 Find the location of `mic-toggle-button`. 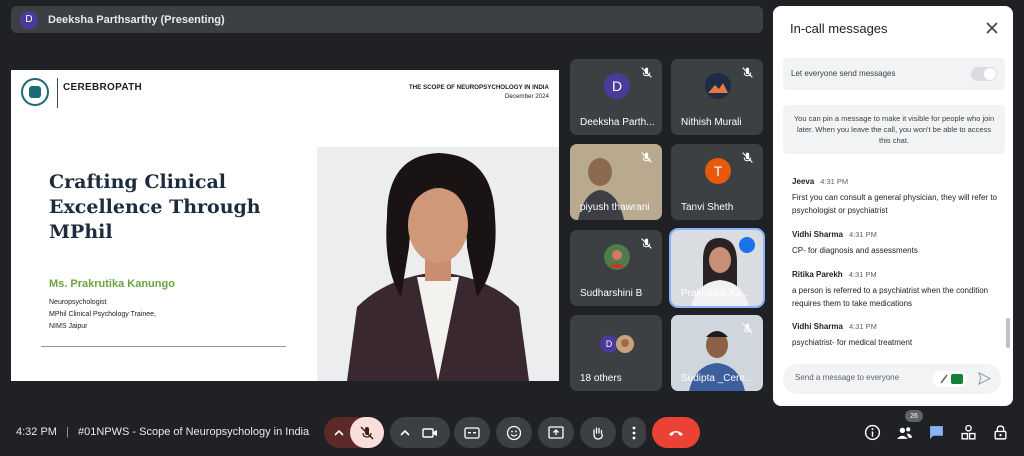

mic-toggle-button is located at coordinates (367, 432).